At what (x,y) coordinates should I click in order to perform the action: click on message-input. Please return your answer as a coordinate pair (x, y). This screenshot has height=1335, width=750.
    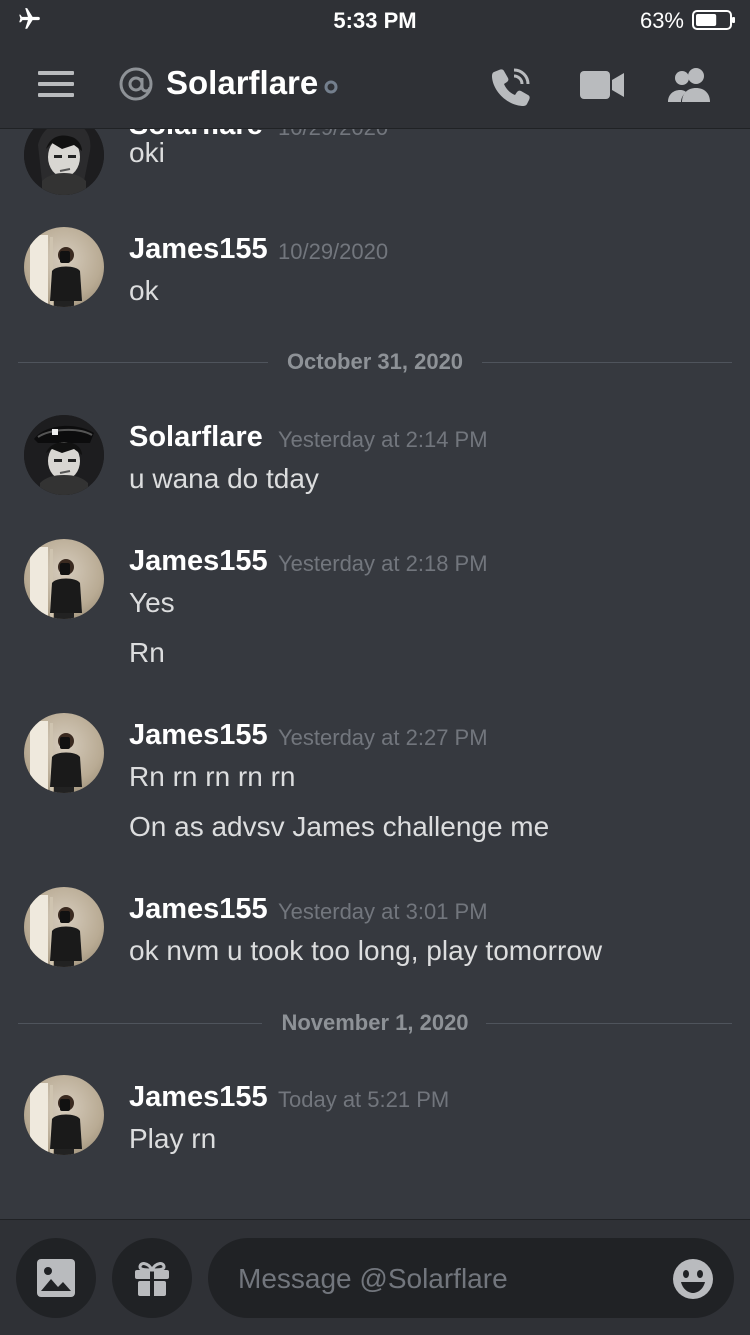
    Looking at the image, I should click on (448, 1279).